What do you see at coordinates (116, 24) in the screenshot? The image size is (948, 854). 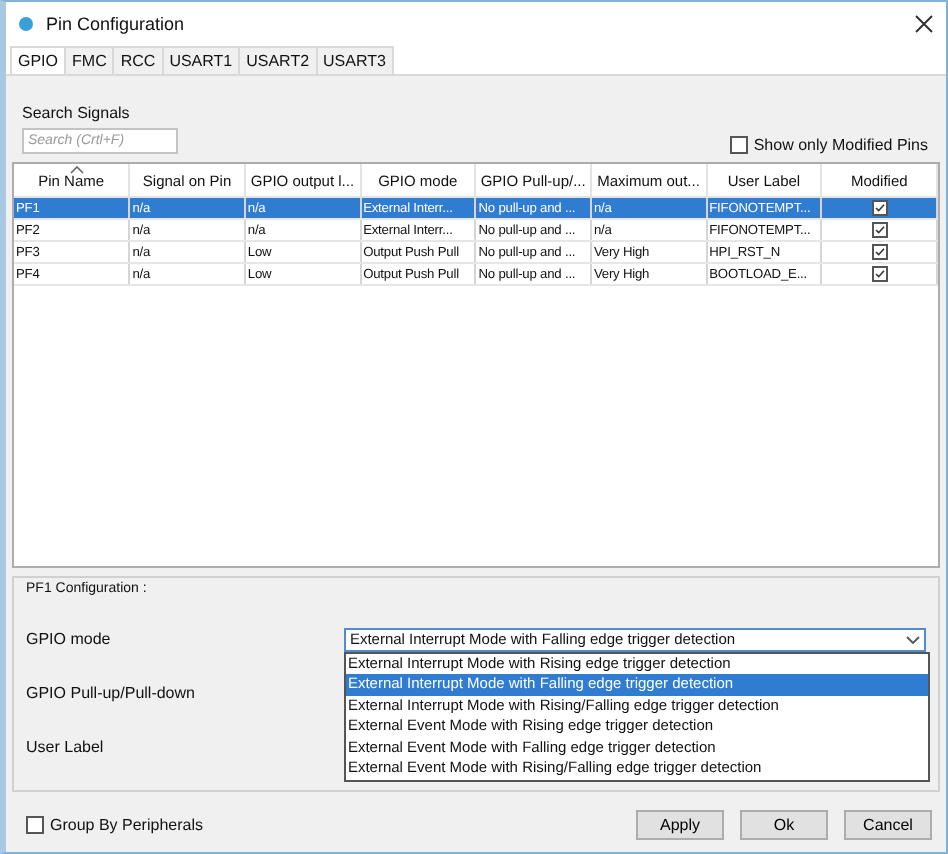 I see `window-title: Pin Configuration` at bounding box center [116, 24].